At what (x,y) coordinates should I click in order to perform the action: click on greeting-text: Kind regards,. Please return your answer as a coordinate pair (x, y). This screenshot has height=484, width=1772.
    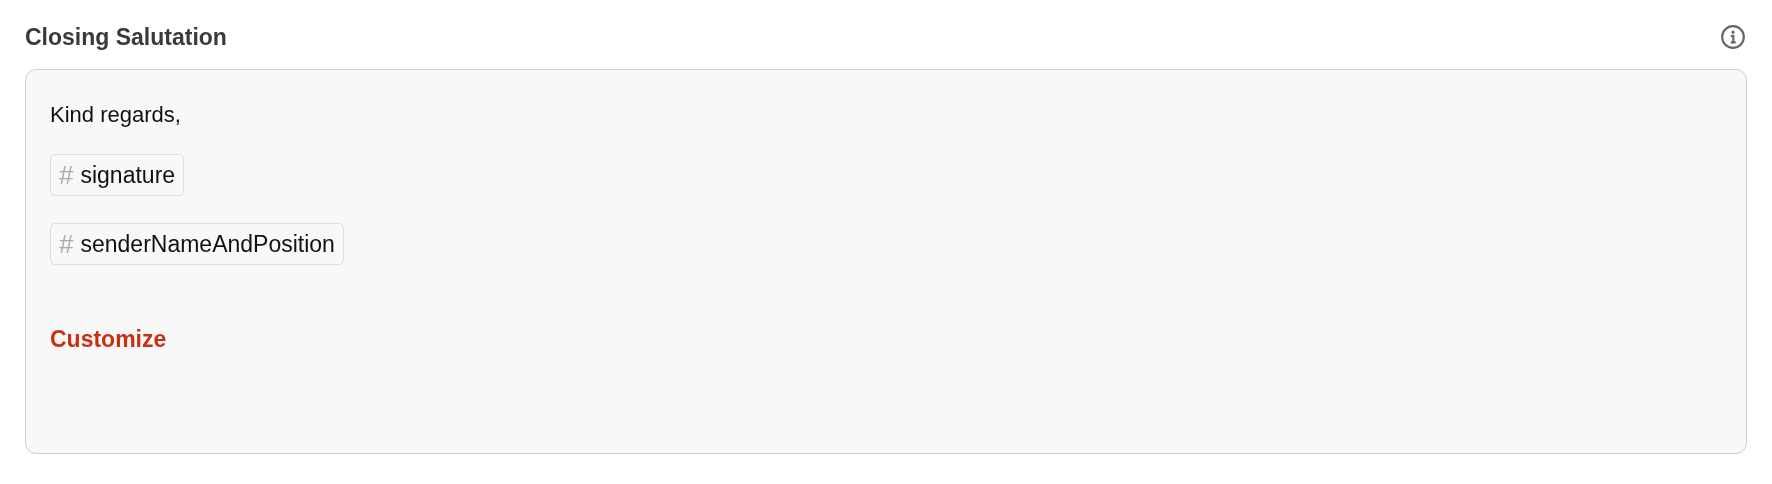
    Looking at the image, I should click on (115, 115).